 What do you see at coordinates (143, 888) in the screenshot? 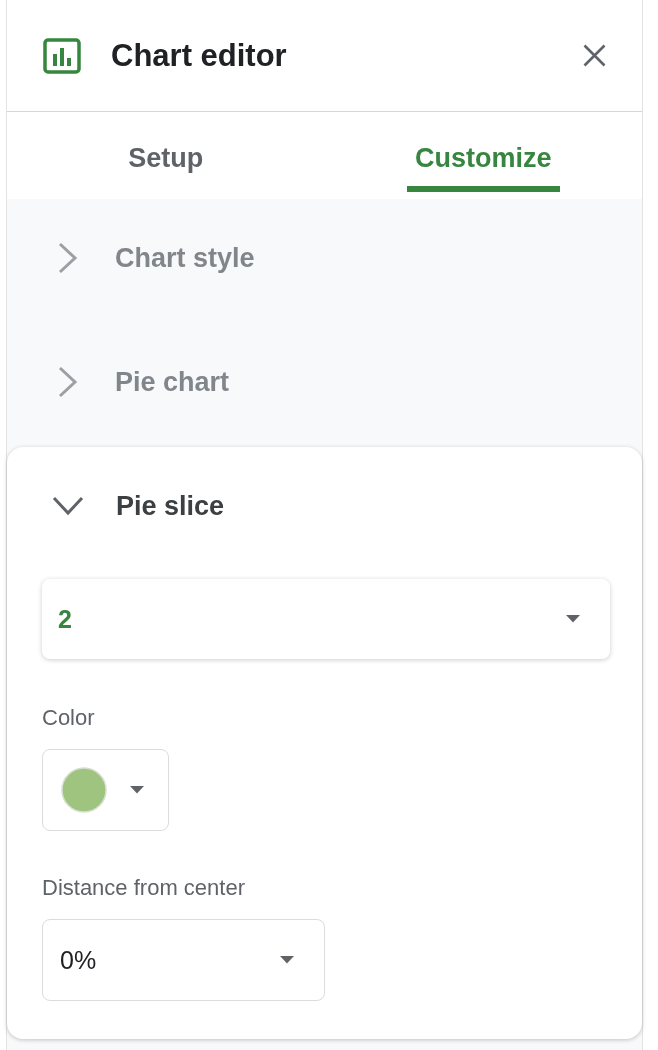
I see `field-label: Distance from center` at bounding box center [143, 888].